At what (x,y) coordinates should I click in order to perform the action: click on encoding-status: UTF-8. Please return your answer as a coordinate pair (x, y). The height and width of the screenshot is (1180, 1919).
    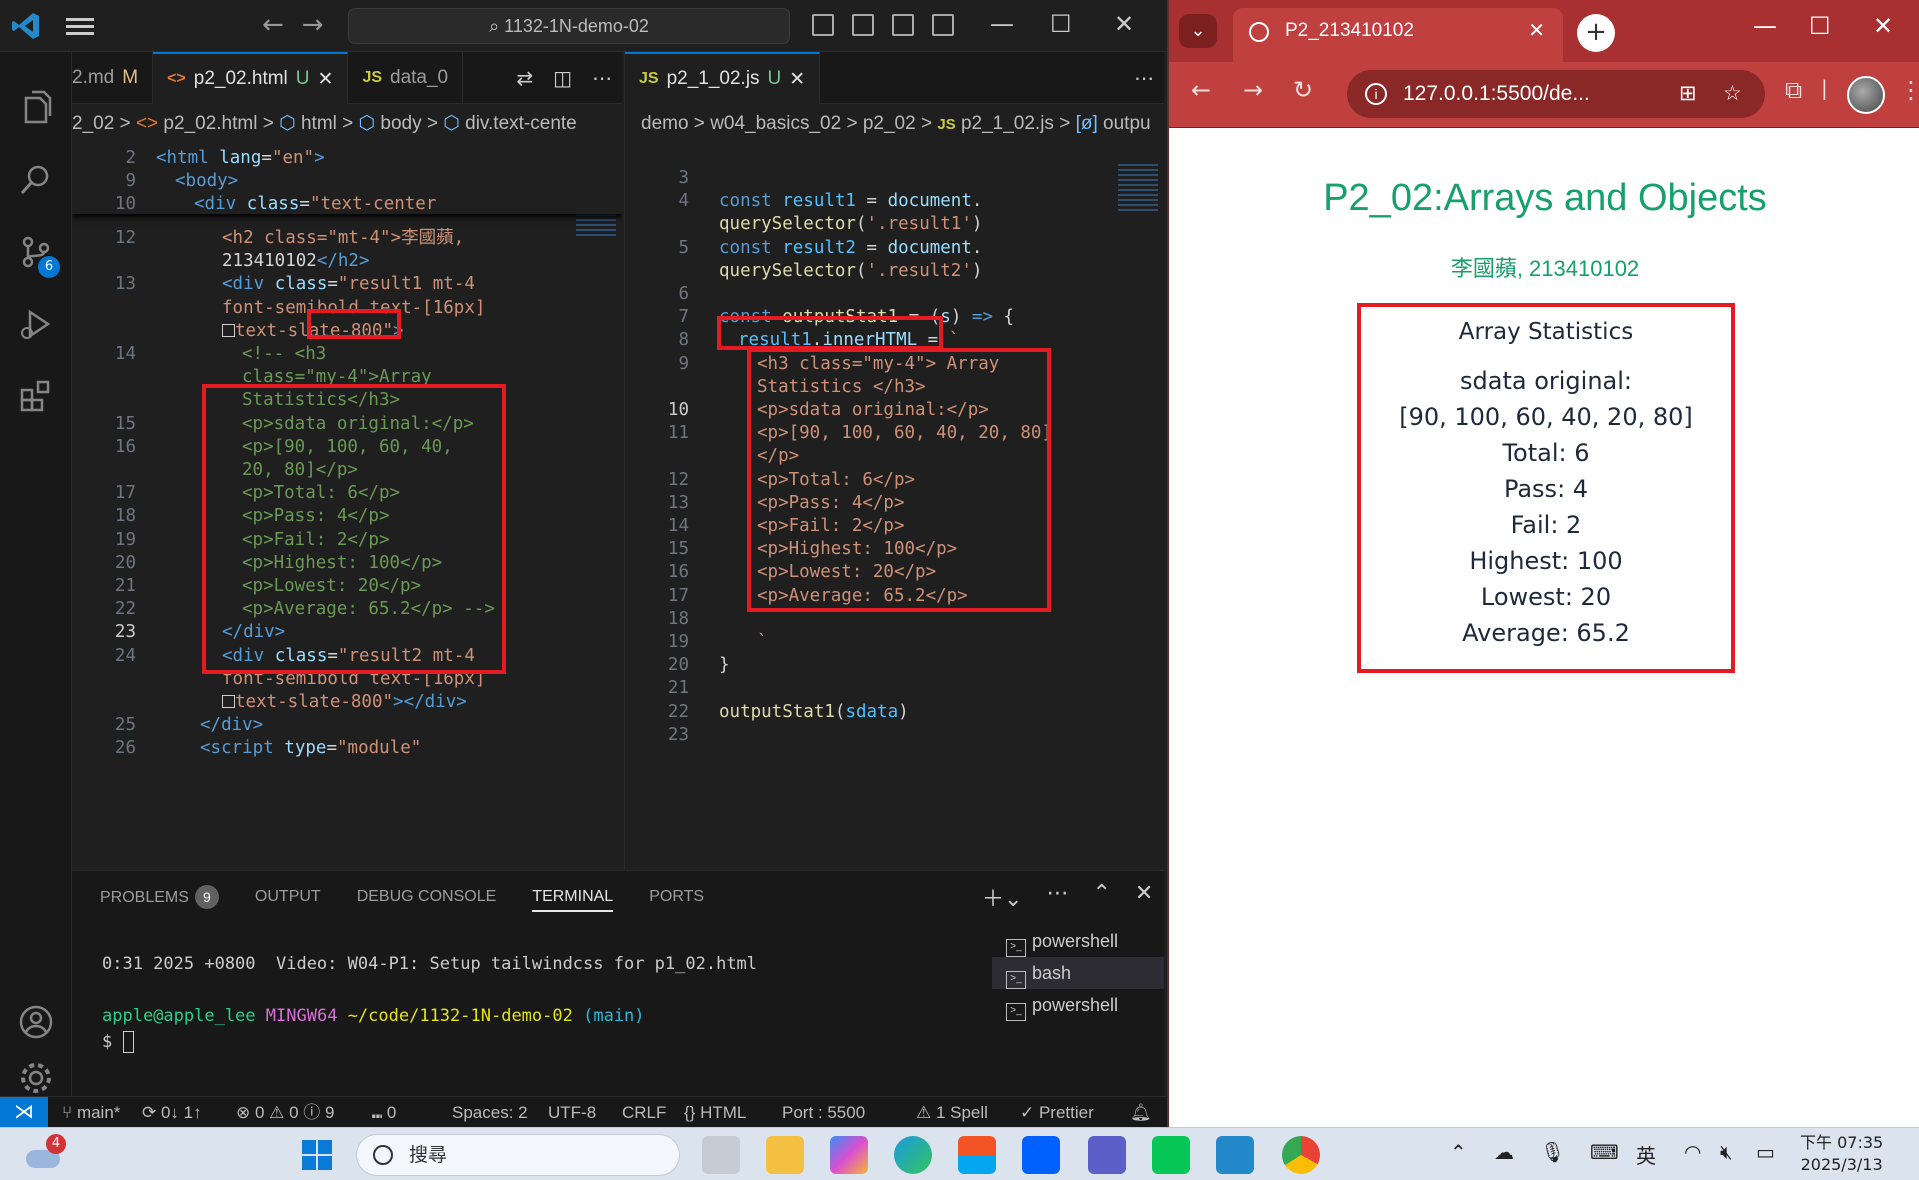
    Looking at the image, I should click on (572, 1112).